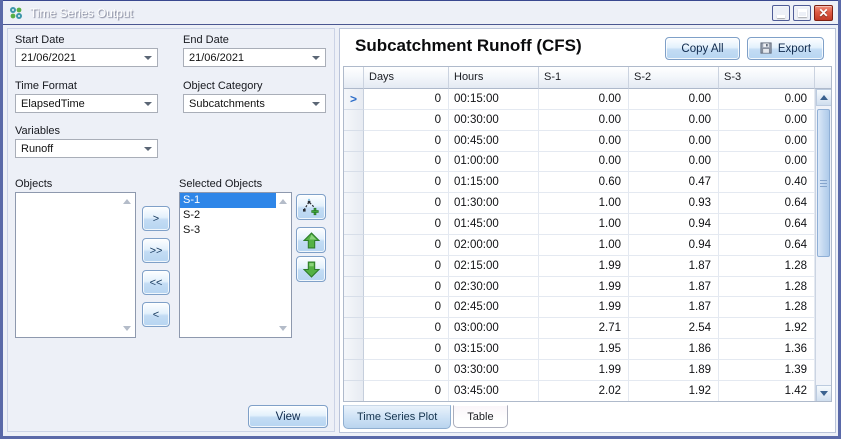 Image resolution: width=841 pixels, height=439 pixels. Describe the element at coordinates (494, 99) in the screenshot. I see `table-cell: 00:15:00` at that location.